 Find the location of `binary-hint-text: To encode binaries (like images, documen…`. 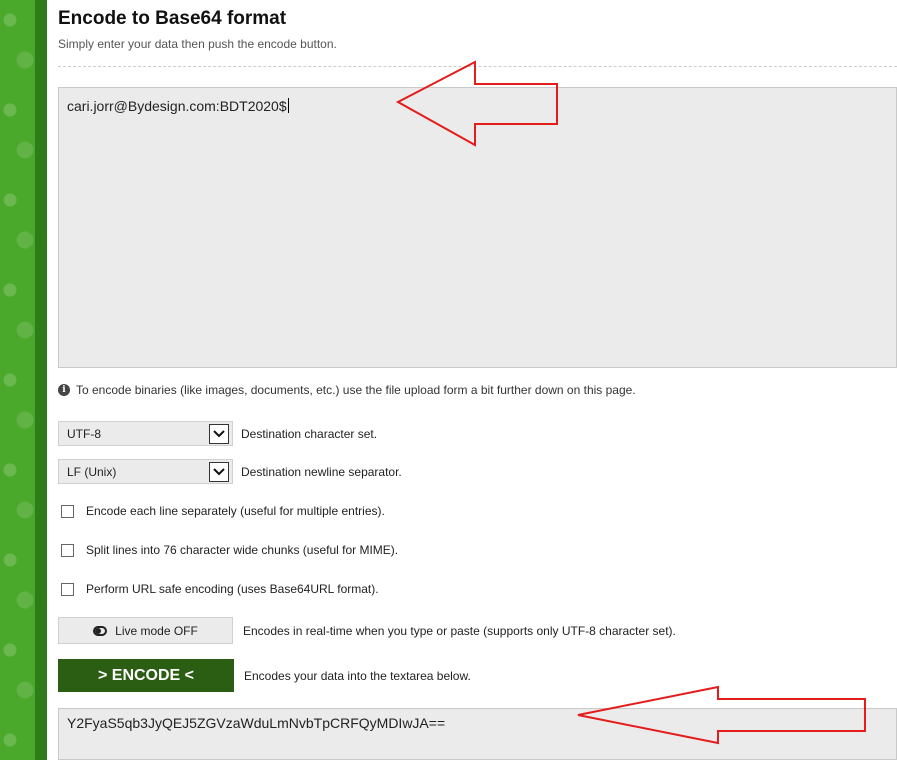

binary-hint-text: To encode binaries (like images, documen… is located at coordinates (356, 390).